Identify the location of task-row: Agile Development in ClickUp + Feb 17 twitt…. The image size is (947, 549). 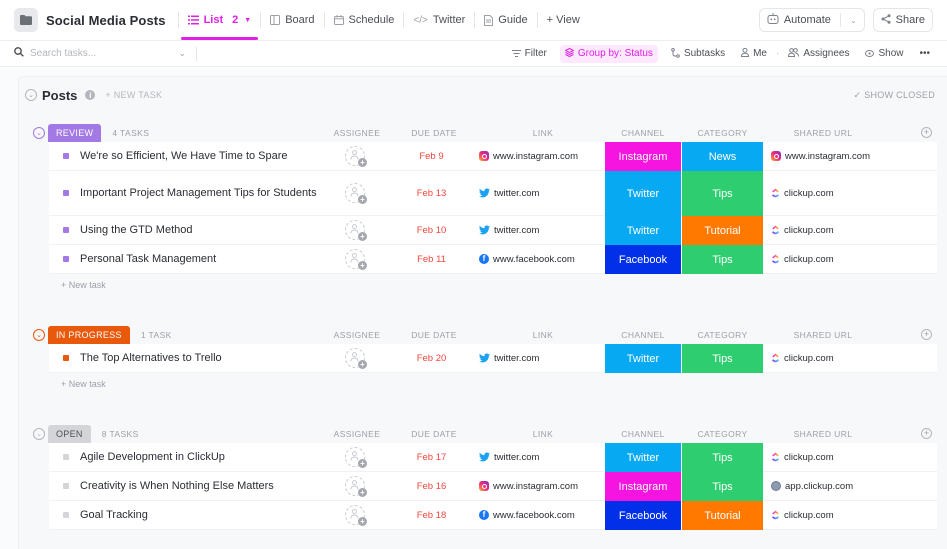
(493, 457).